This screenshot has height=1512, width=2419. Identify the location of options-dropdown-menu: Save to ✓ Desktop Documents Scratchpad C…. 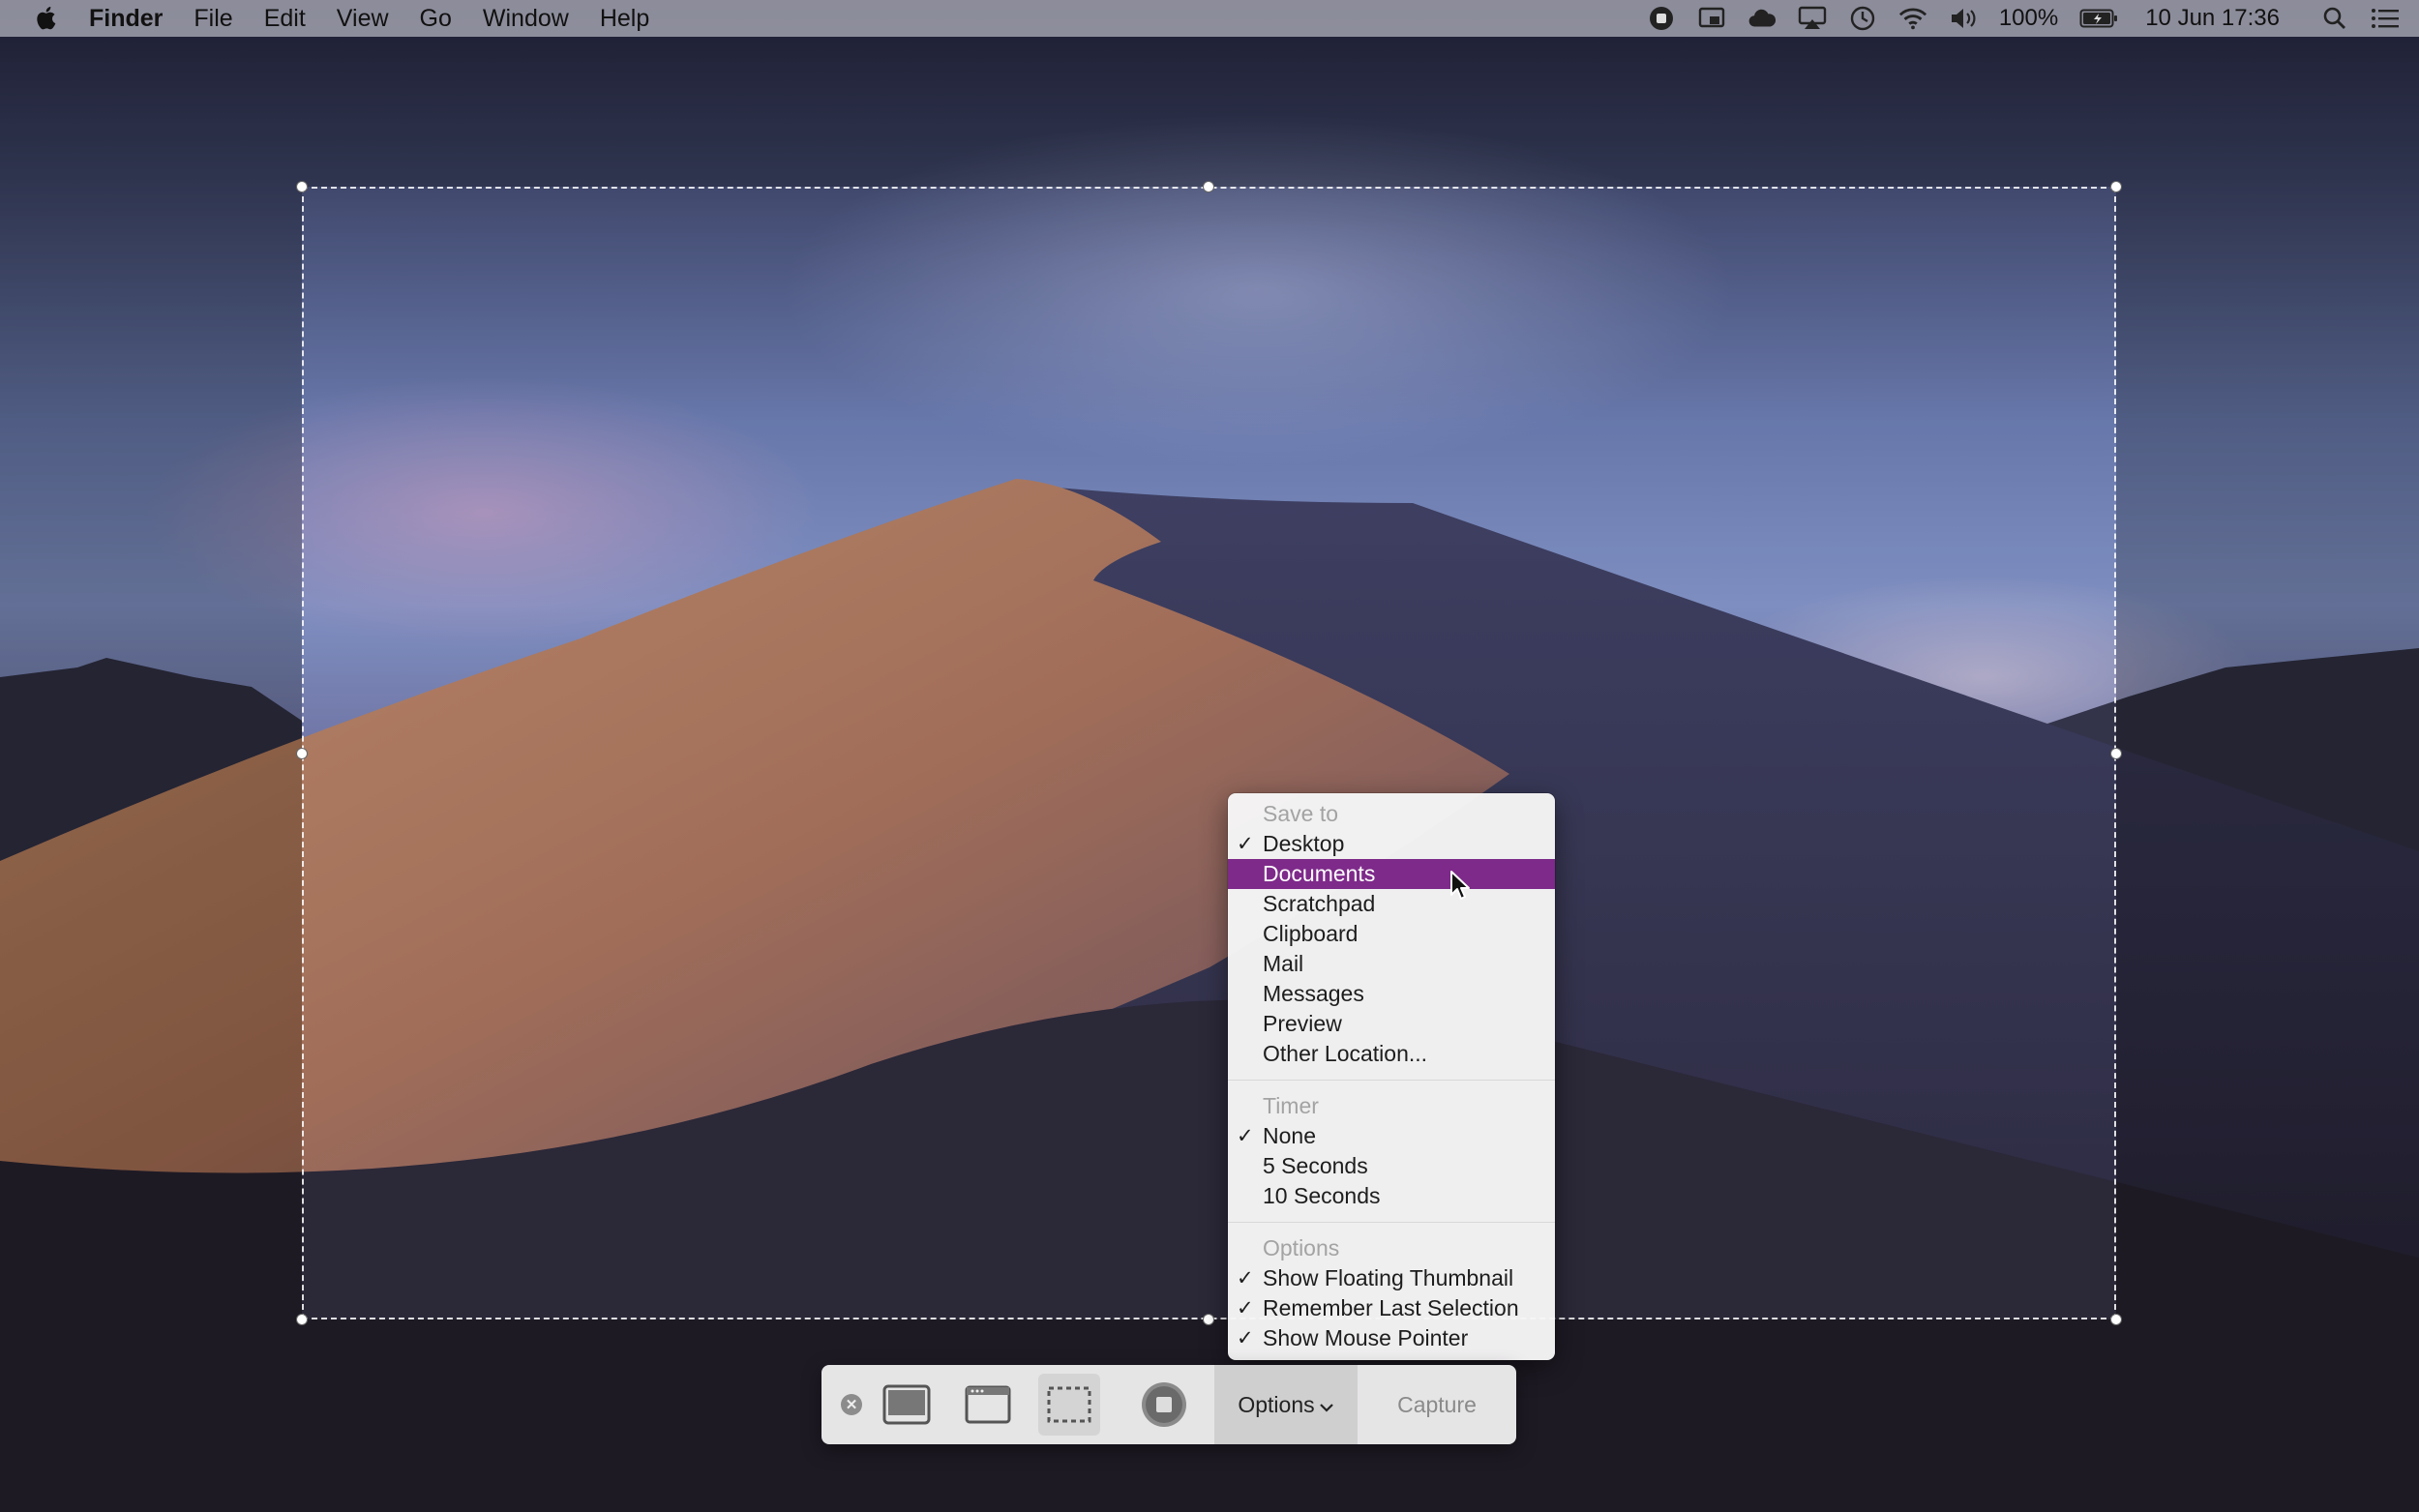
(1391, 1076).